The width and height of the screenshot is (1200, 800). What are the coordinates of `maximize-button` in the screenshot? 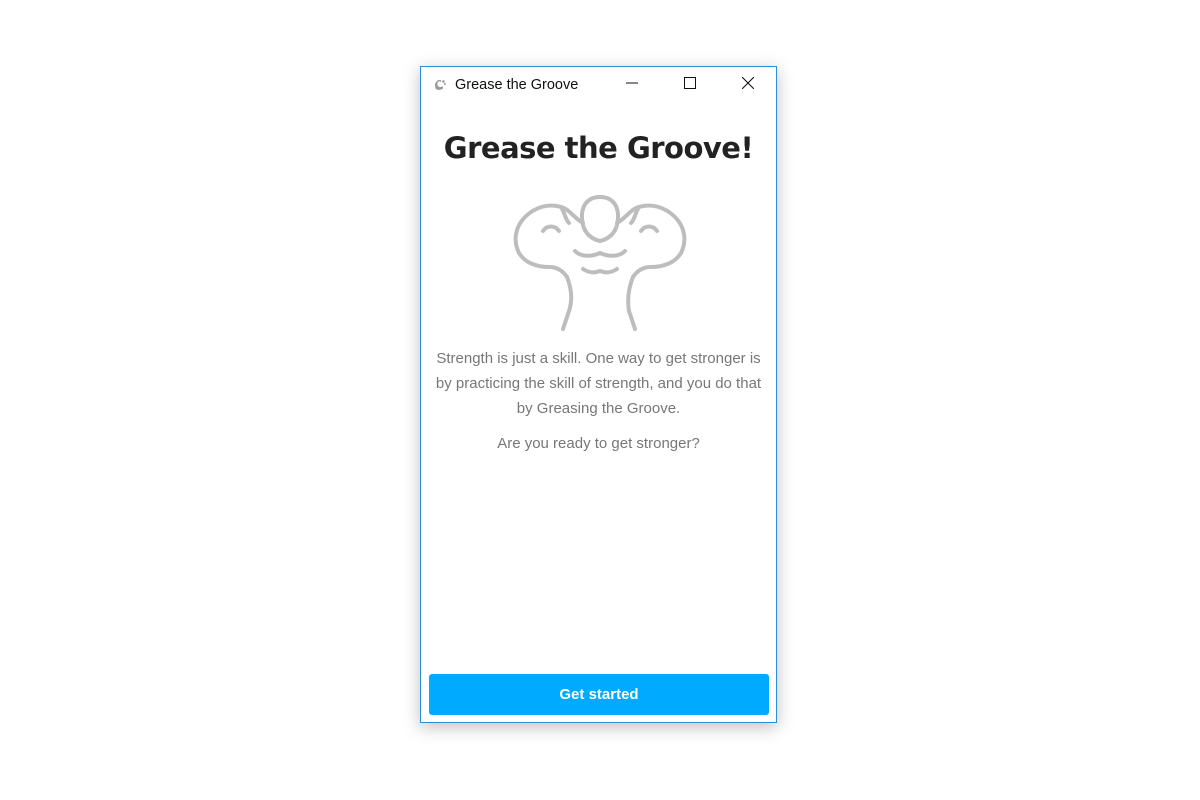 It's located at (690, 85).